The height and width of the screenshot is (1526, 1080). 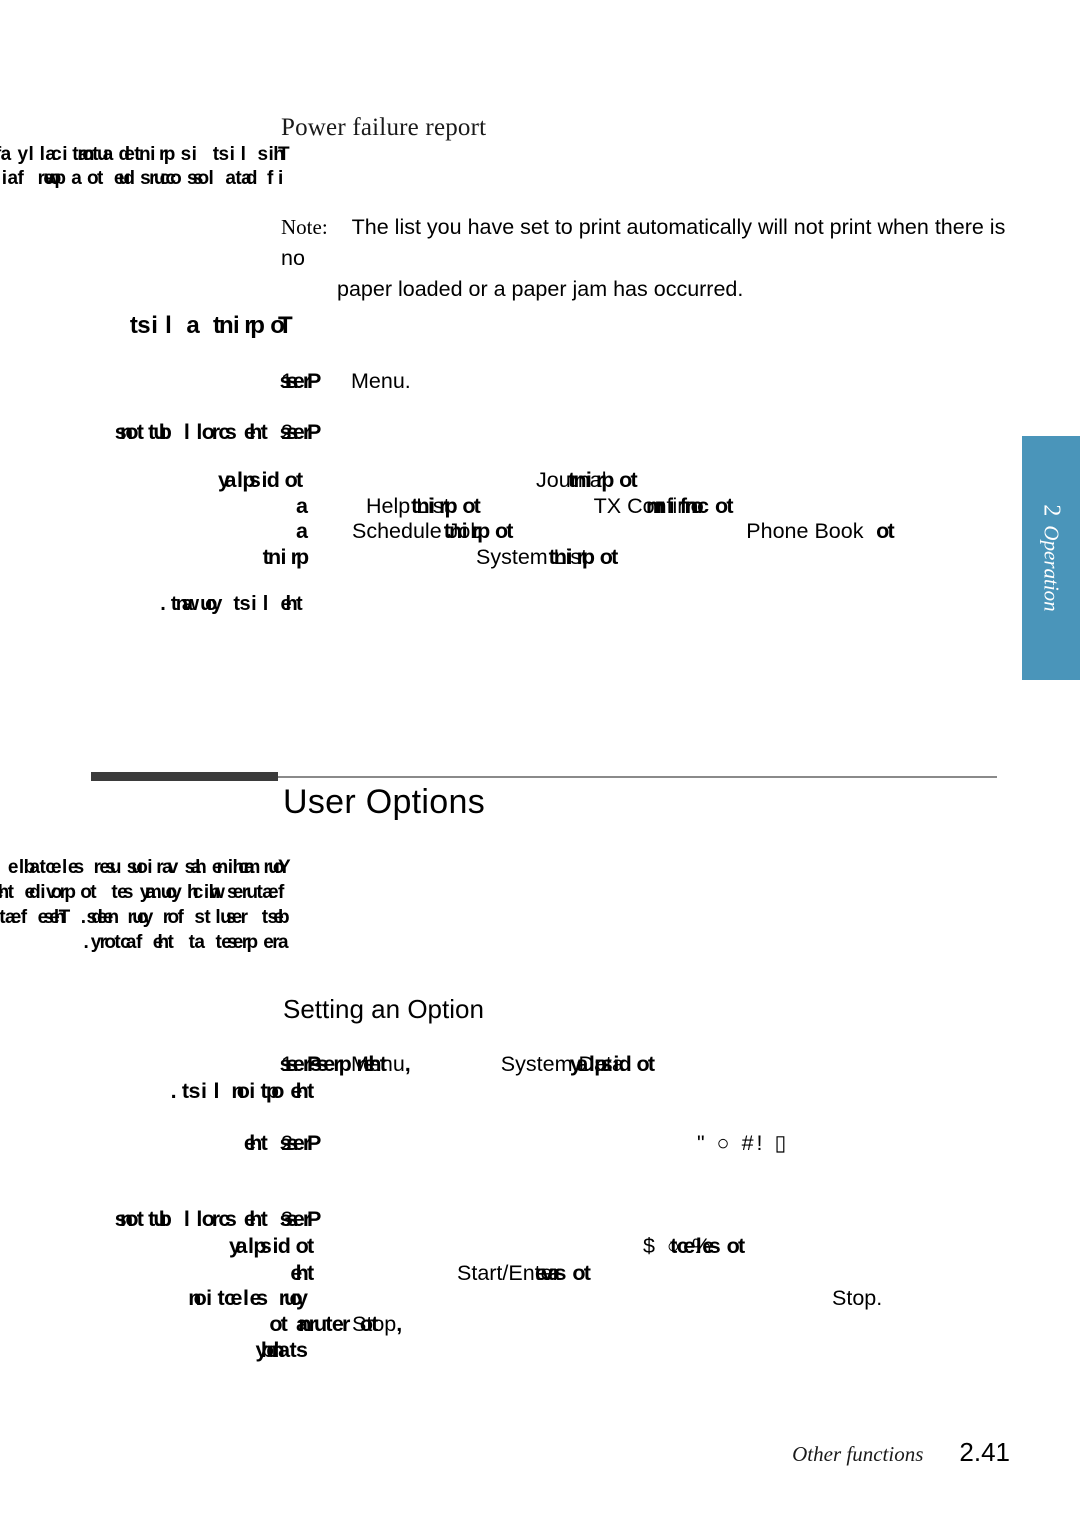 I want to click on final-trail: ., so click(x=879, y=1298).